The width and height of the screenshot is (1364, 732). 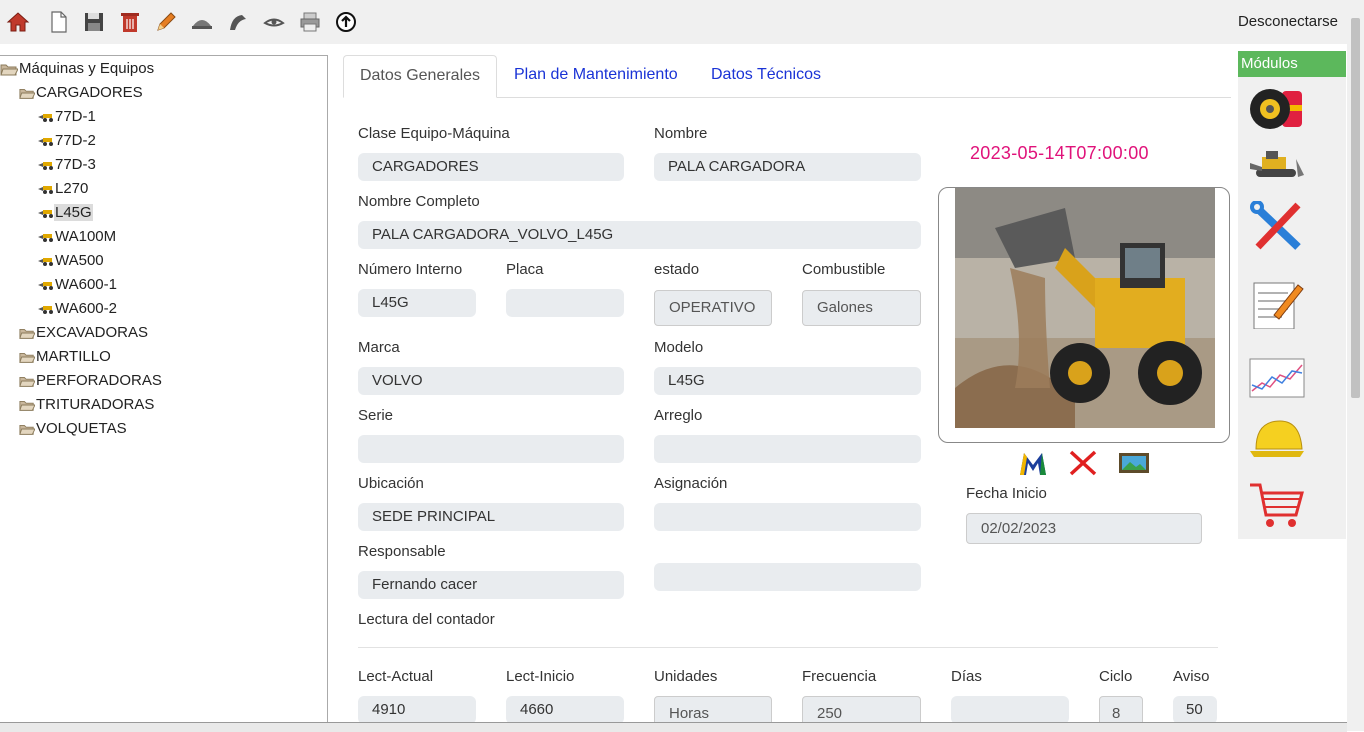 I want to click on clase-label: Clase Equipo-Máquina, so click(x=434, y=133).